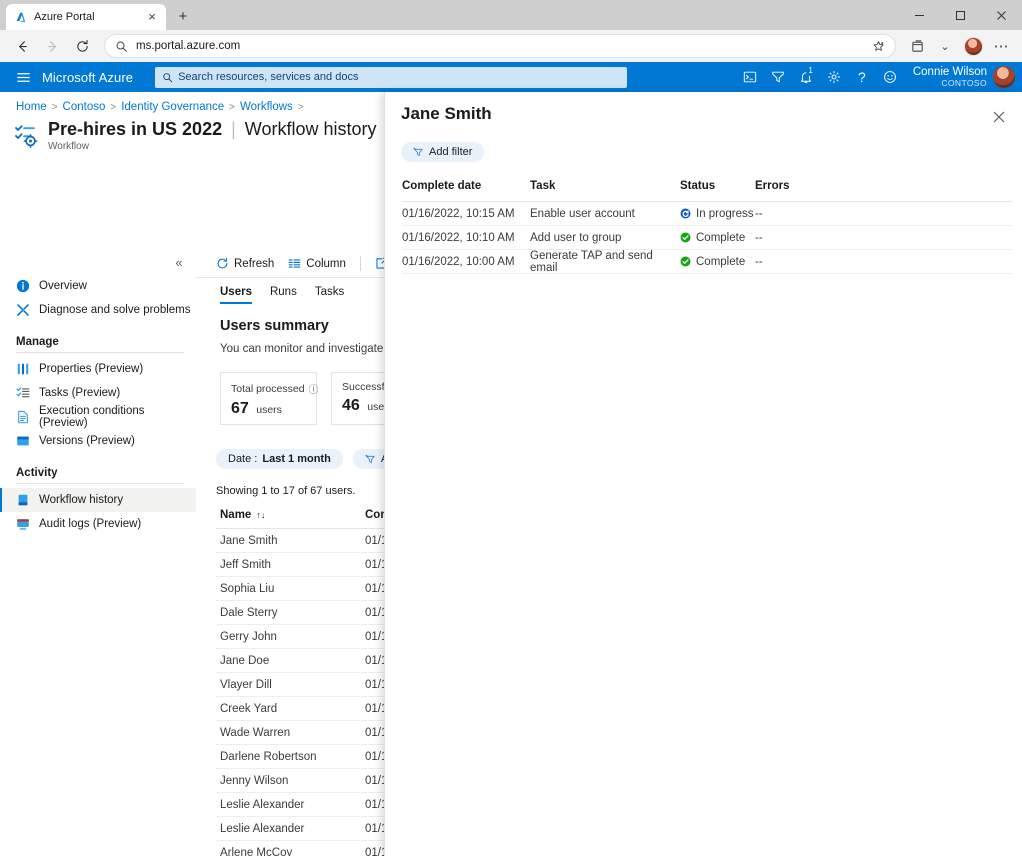  Describe the element at coordinates (98, 524) in the screenshot. I see `sidebar-item-audit-logs: Audit logs (Preview)` at that location.